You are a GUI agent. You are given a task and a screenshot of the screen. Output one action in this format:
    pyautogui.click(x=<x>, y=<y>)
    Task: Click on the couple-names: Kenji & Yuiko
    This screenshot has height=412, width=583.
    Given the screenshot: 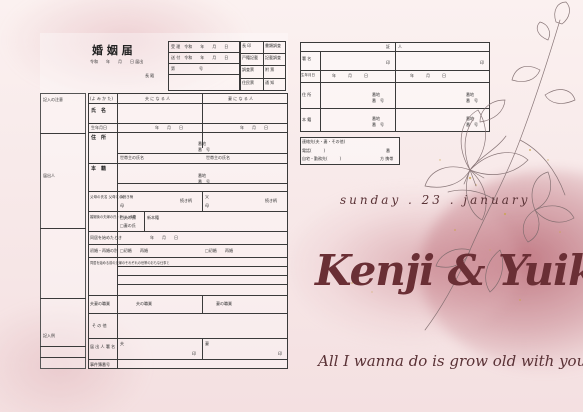 What is the action you would take?
    pyautogui.click(x=449, y=270)
    